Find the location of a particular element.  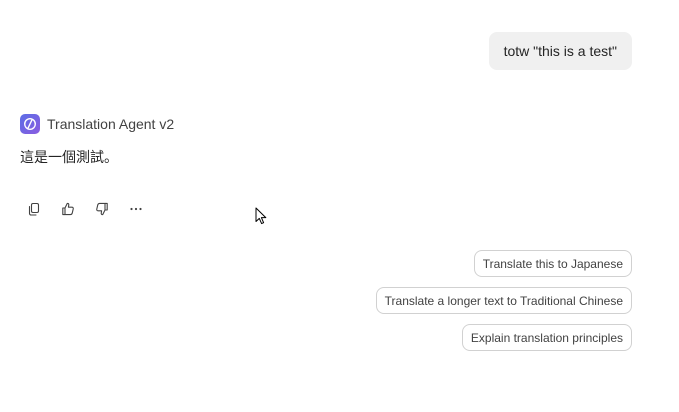

more-icon is located at coordinates (136, 209).